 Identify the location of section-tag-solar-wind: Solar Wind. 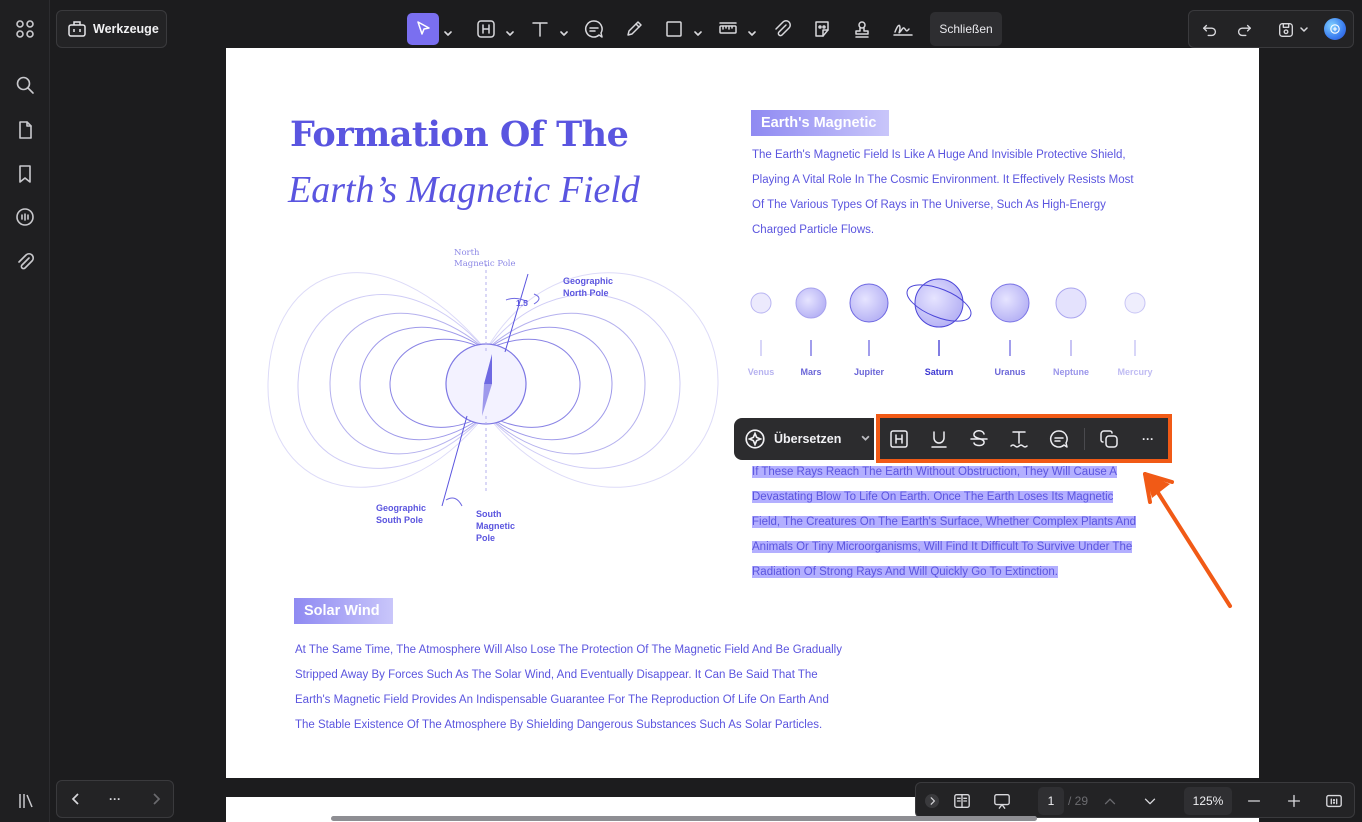
(343, 611).